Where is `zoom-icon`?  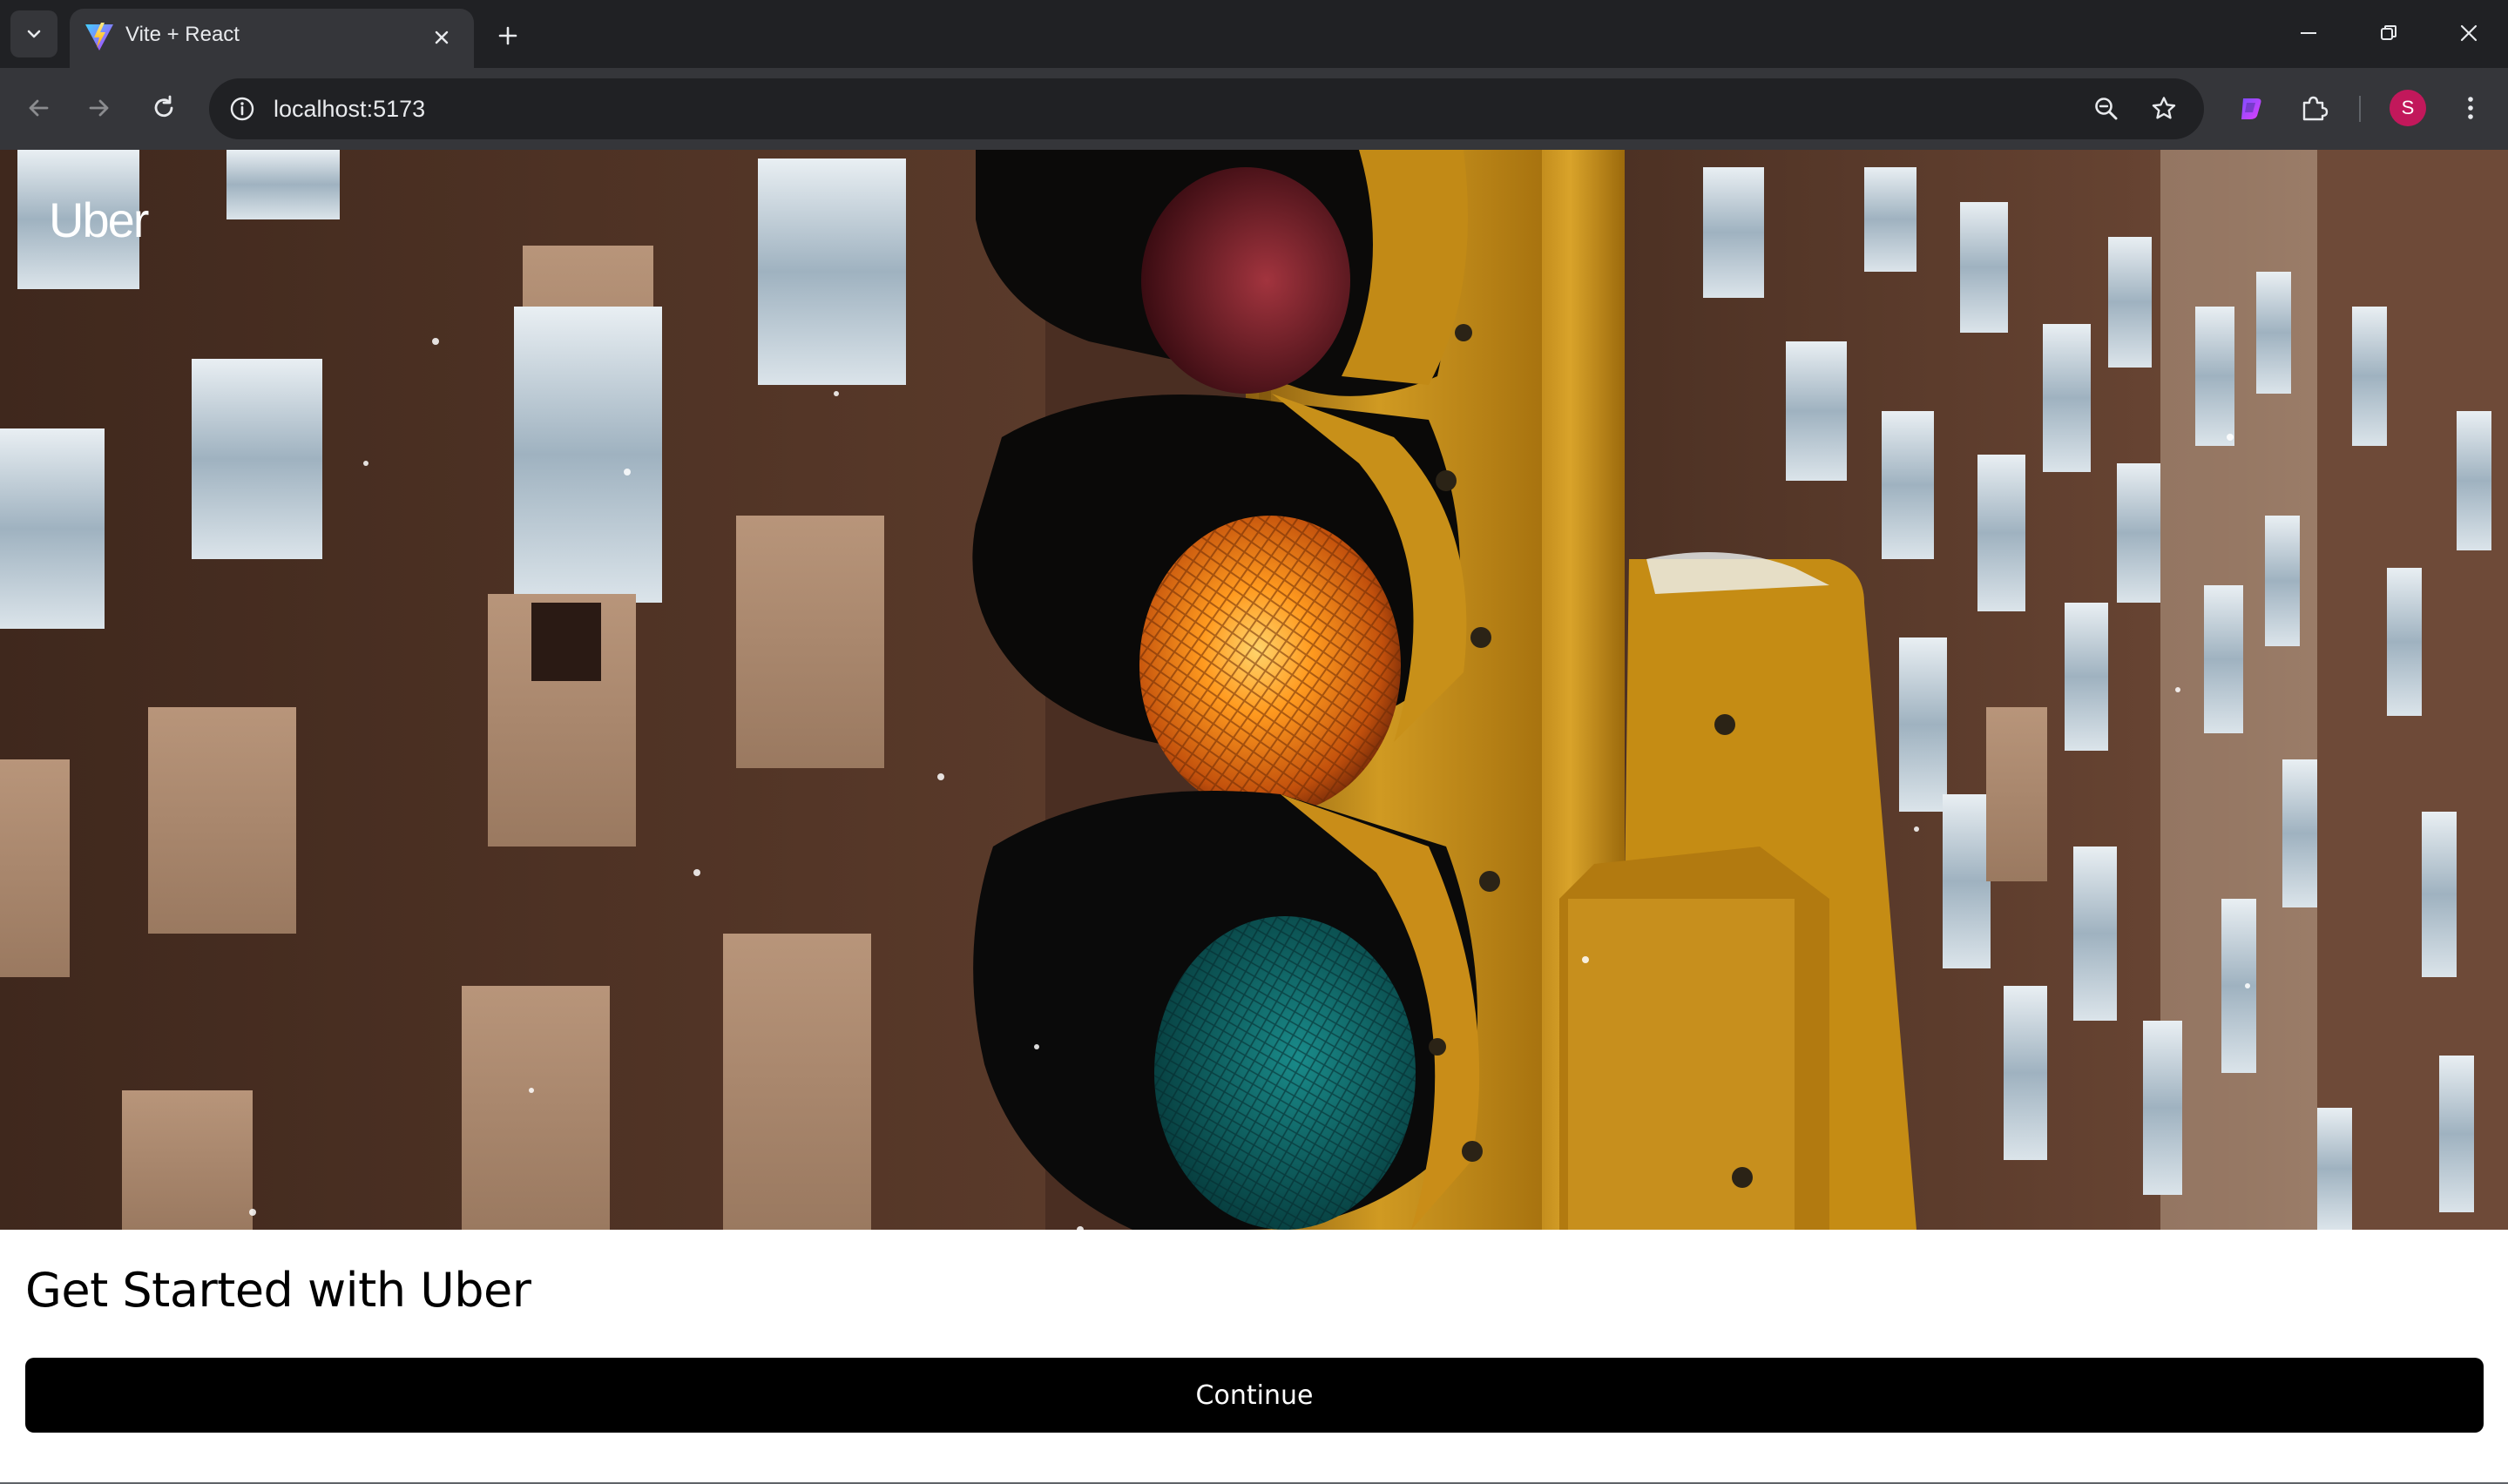 zoom-icon is located at coordinates (2106, 109).